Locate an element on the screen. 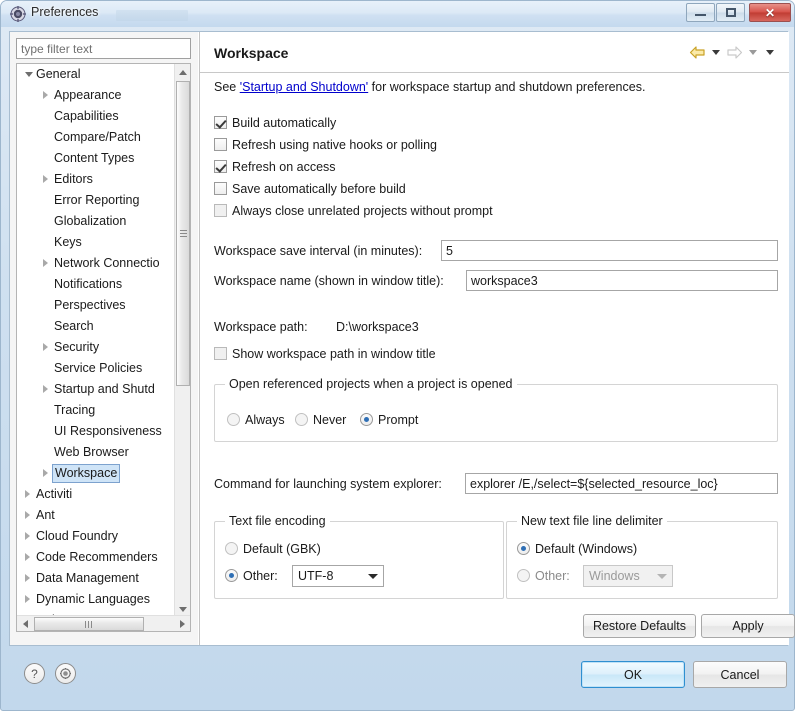 The image size is (795, 711). sidebar-item-label: Error Reporting is located at coordinates (97, 200).